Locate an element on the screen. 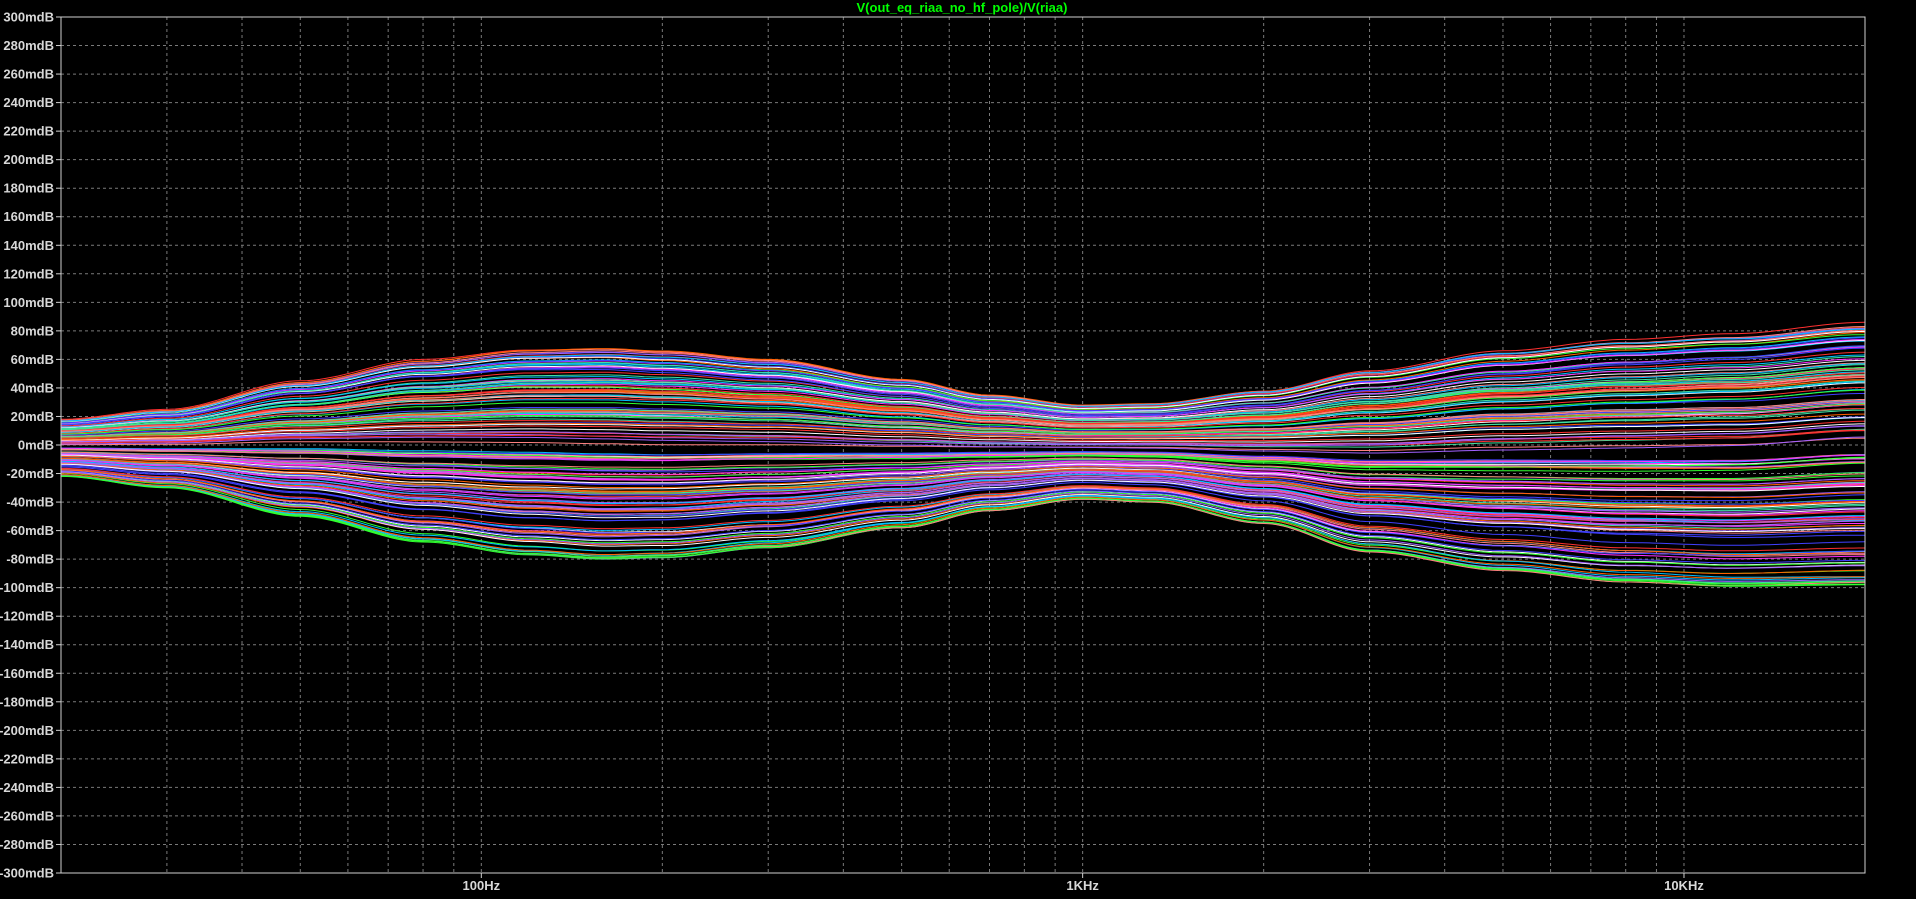  y-tick-label: 180mdB is located at coordinates (28, 188).